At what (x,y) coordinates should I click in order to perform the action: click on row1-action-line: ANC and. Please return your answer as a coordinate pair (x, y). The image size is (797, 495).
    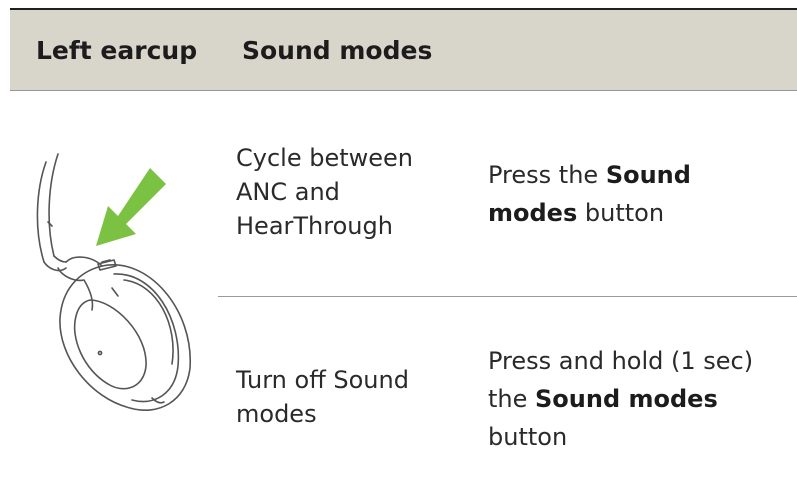
    Looking at the image, I should click on (288, 192).